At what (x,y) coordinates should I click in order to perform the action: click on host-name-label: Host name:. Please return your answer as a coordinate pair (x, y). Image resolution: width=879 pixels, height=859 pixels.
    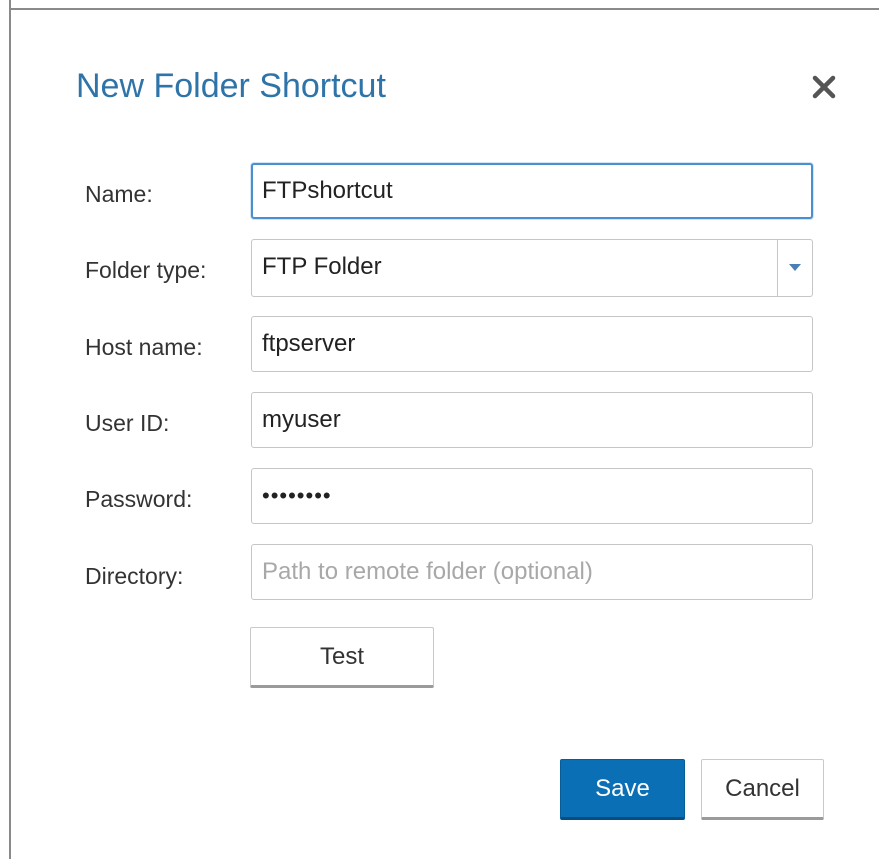
    Looking at the image, I should click on (144, 347).